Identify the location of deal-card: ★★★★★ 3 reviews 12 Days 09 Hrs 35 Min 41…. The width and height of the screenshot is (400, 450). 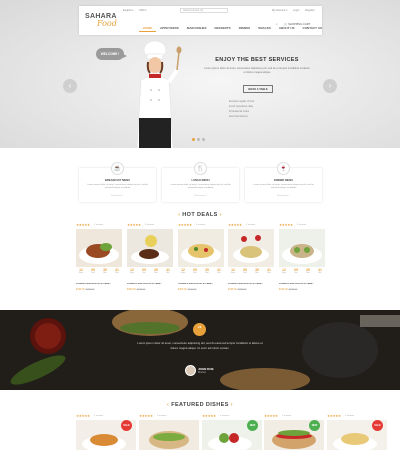
(150, 262).